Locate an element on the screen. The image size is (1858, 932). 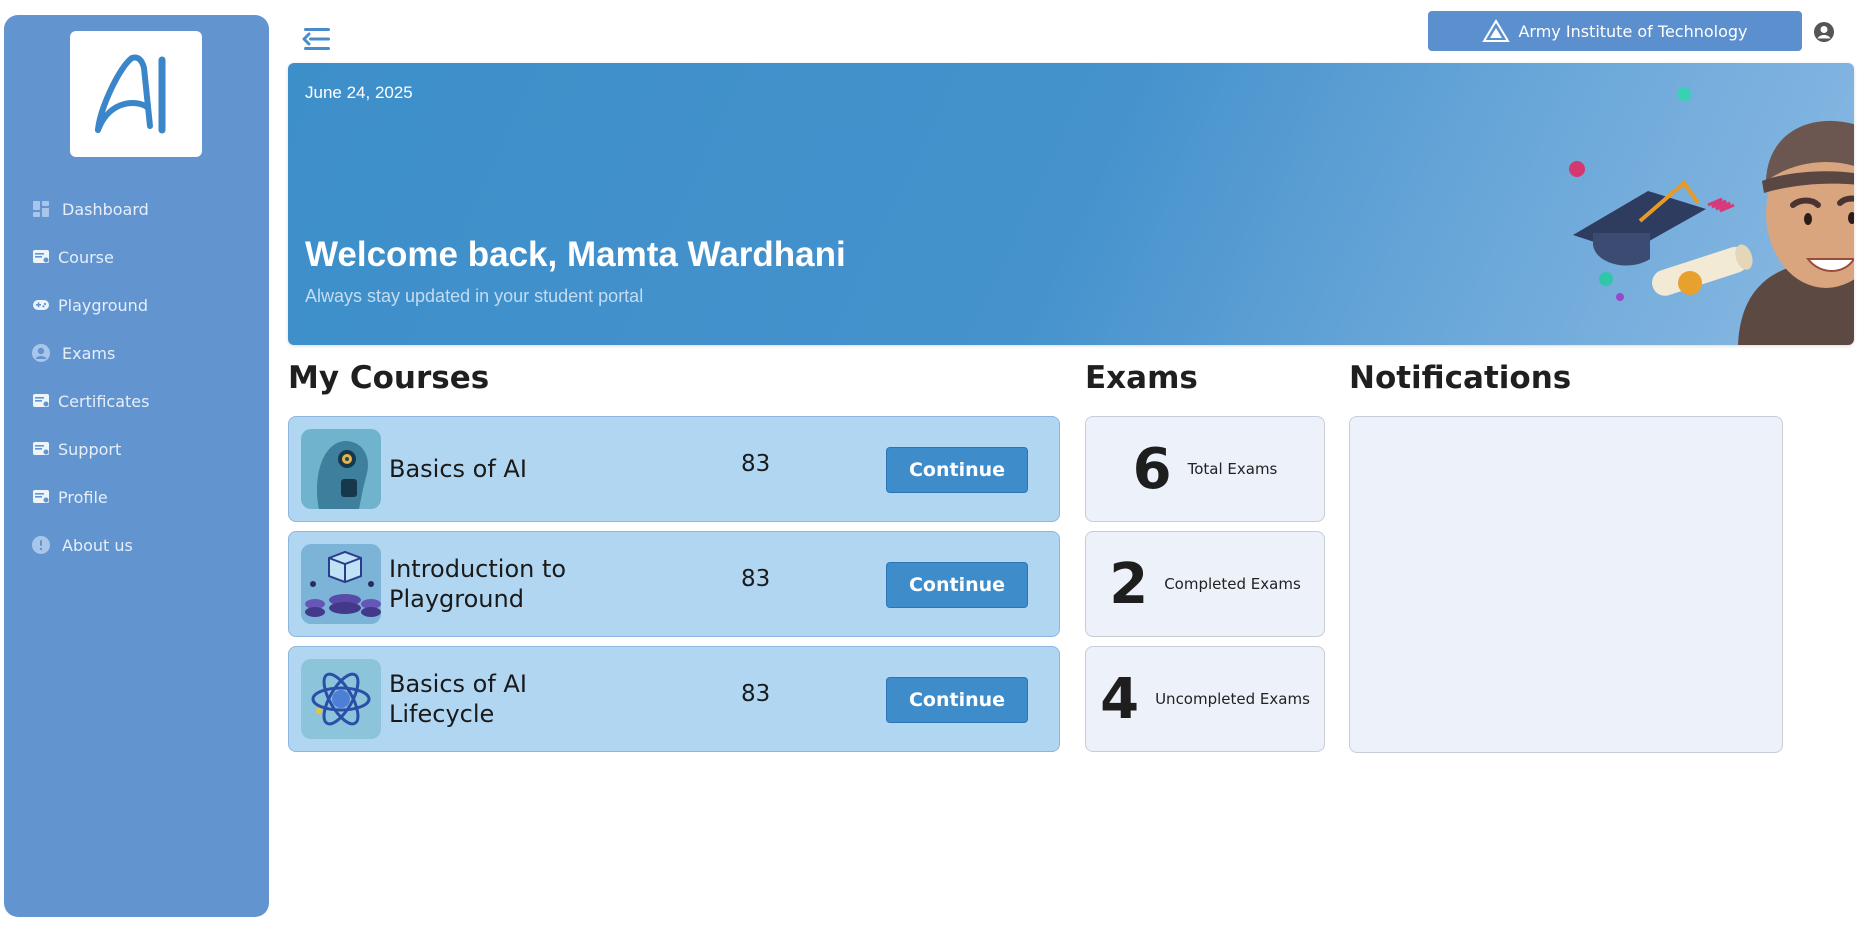
course-name: Introduction to Playground is located at coordinates (478, 584).